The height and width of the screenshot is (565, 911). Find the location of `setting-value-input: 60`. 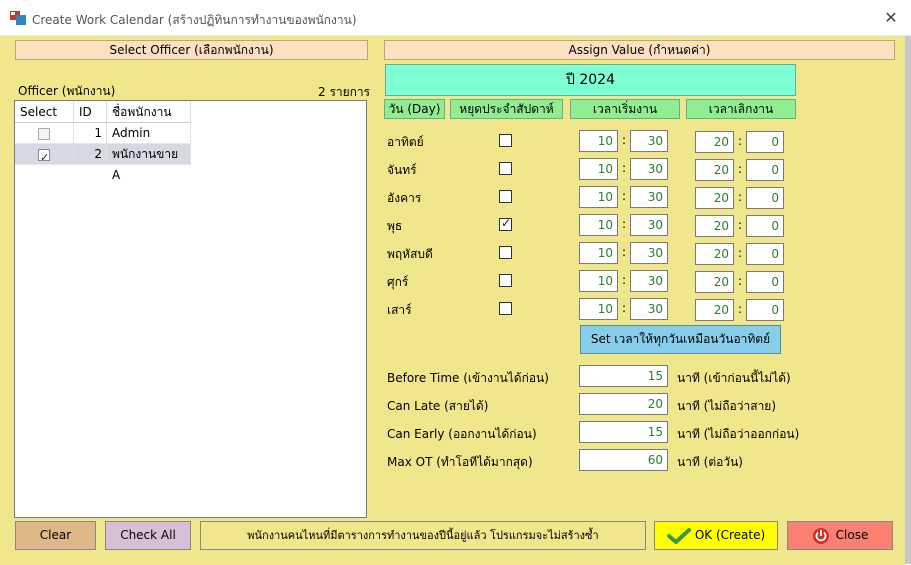

setting-value-input: 60 is located at coordinates (623, 460).